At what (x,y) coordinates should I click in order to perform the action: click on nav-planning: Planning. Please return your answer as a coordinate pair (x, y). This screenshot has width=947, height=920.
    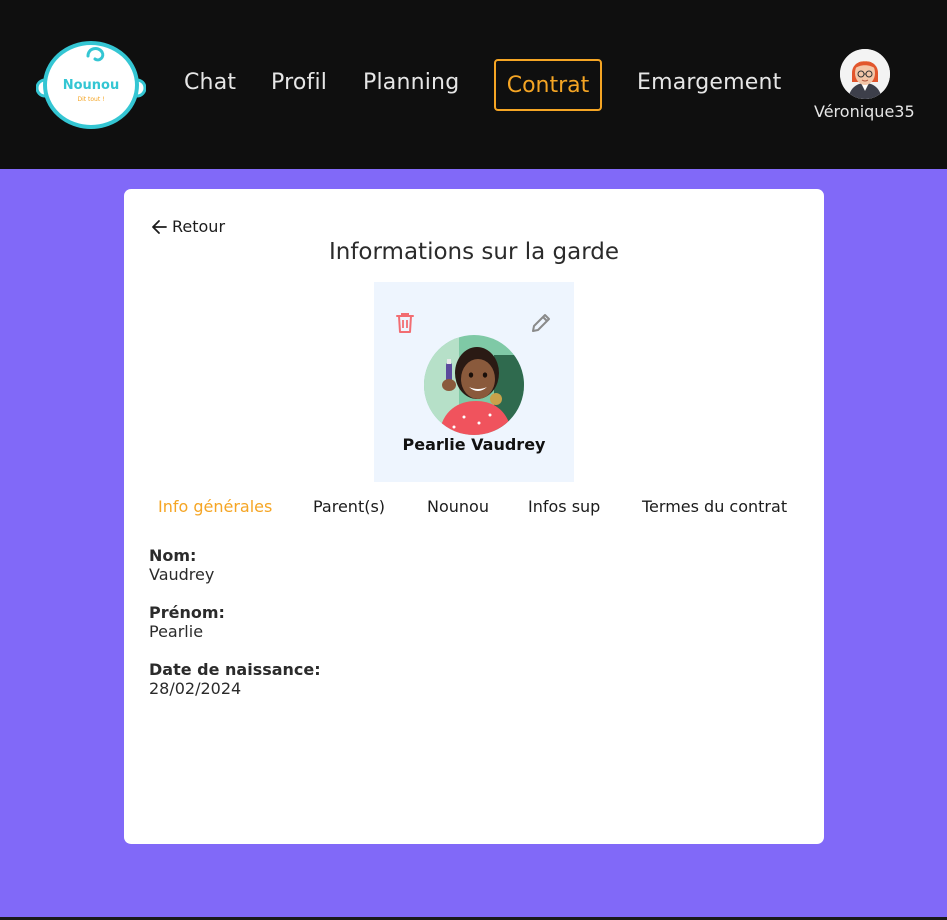
    Looking at the image, I should click on (411, 82).